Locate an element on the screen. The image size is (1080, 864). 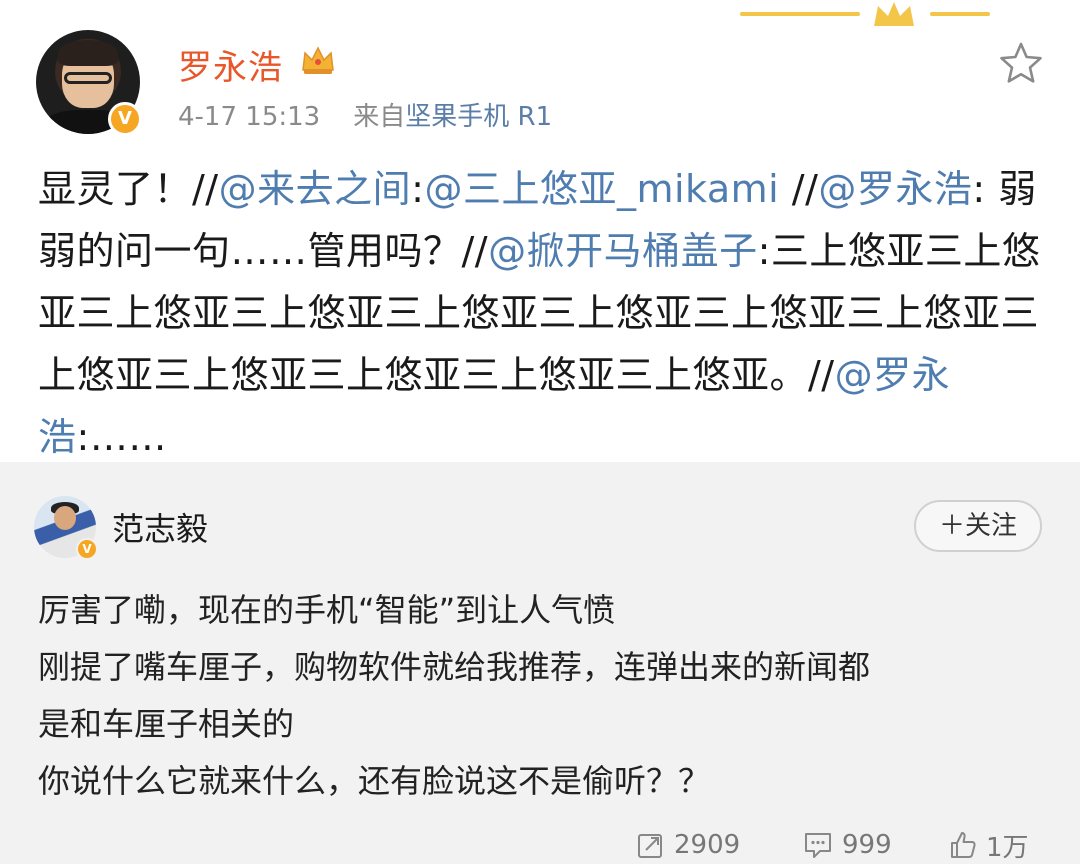
post-text-segment: // is located at coordinates (799, 189).